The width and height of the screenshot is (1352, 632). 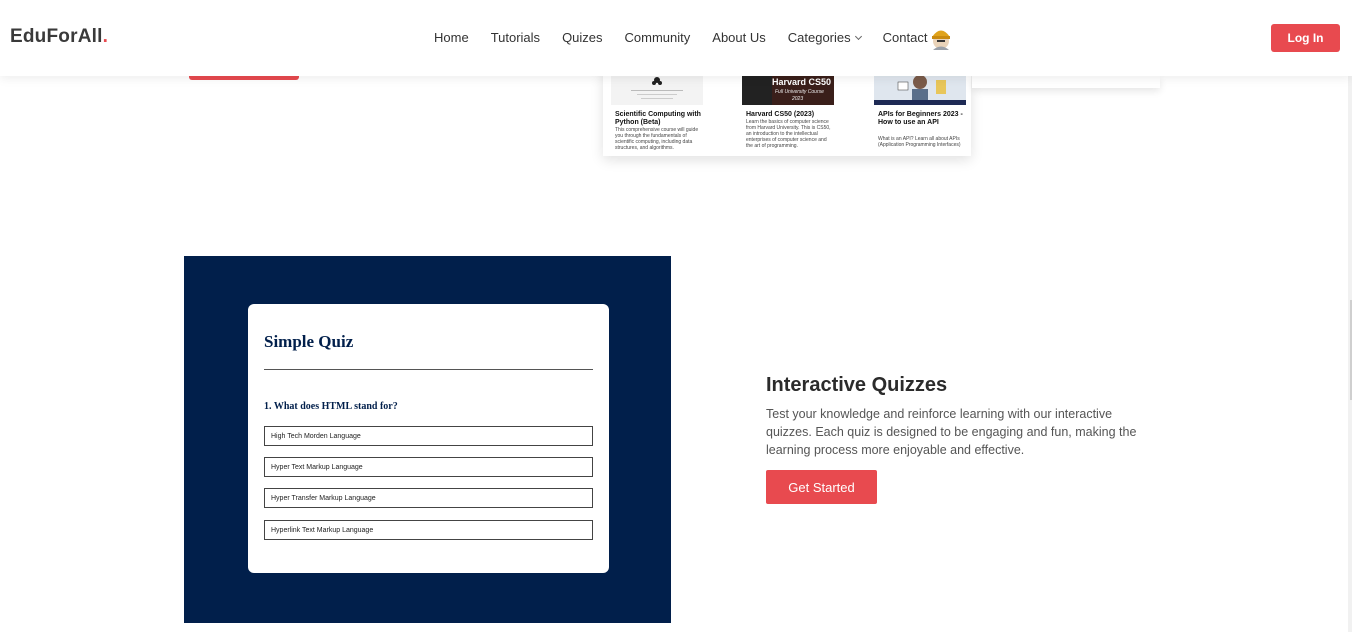 What do you see at coordinates (1066, 82) in the screenshot?
I see `partial-card` at bounding box center [1066, 82].